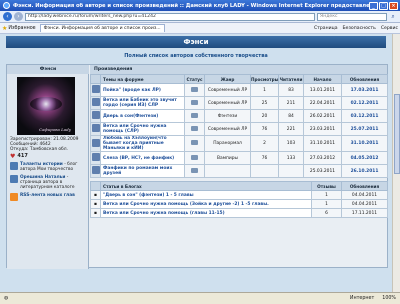 This screenshot has width=400, height=304. I want to click on avatar: Сафирова Lady, so click(46, 106).